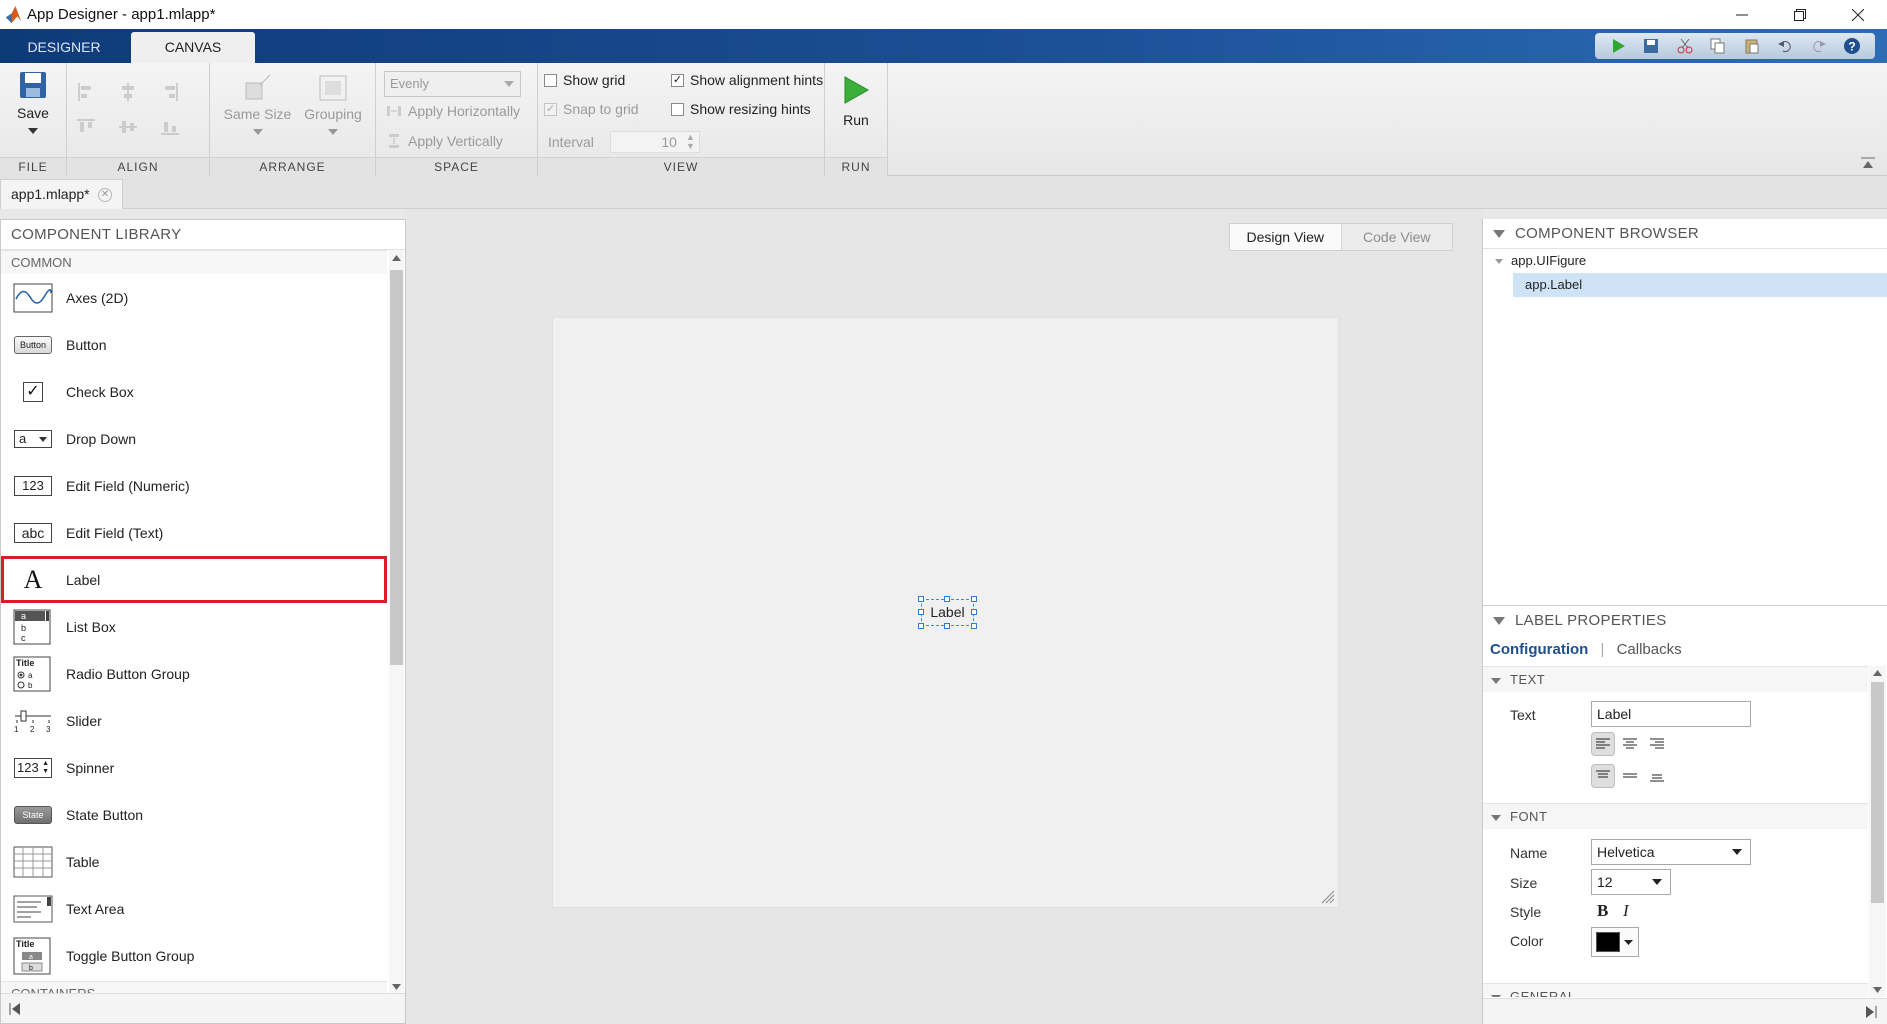 The image size is (1887, 1024). Describe the element at coordinates (856, 101) in the screenshot. I see `run-button: Run` at that location.